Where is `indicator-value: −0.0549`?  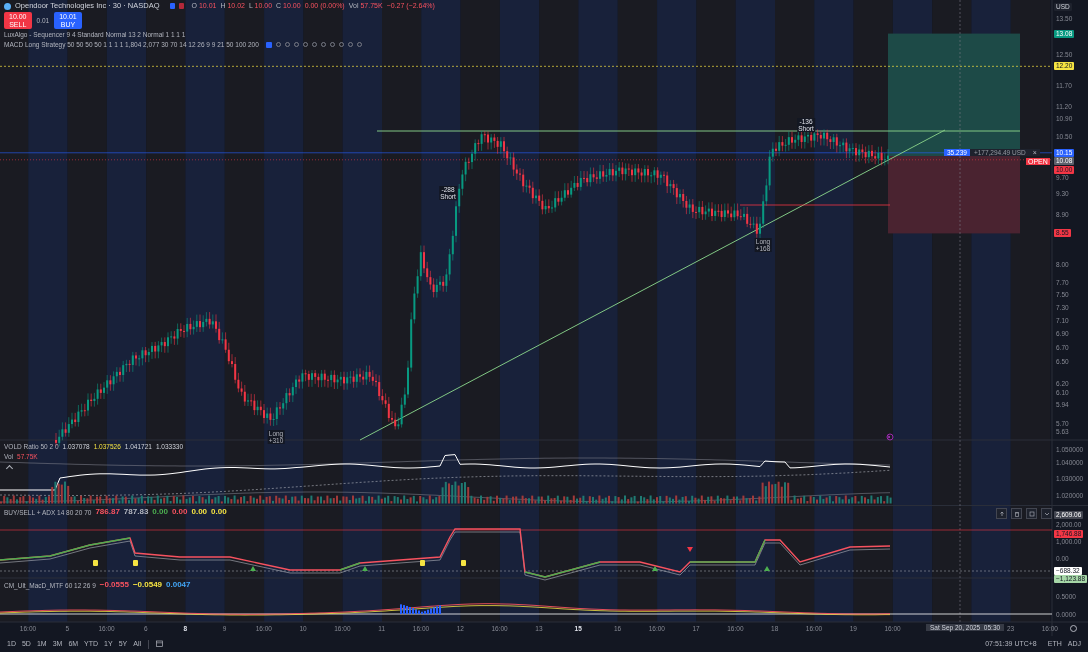
indicator-value: −0.0549 is located at coordinates (147, 585).